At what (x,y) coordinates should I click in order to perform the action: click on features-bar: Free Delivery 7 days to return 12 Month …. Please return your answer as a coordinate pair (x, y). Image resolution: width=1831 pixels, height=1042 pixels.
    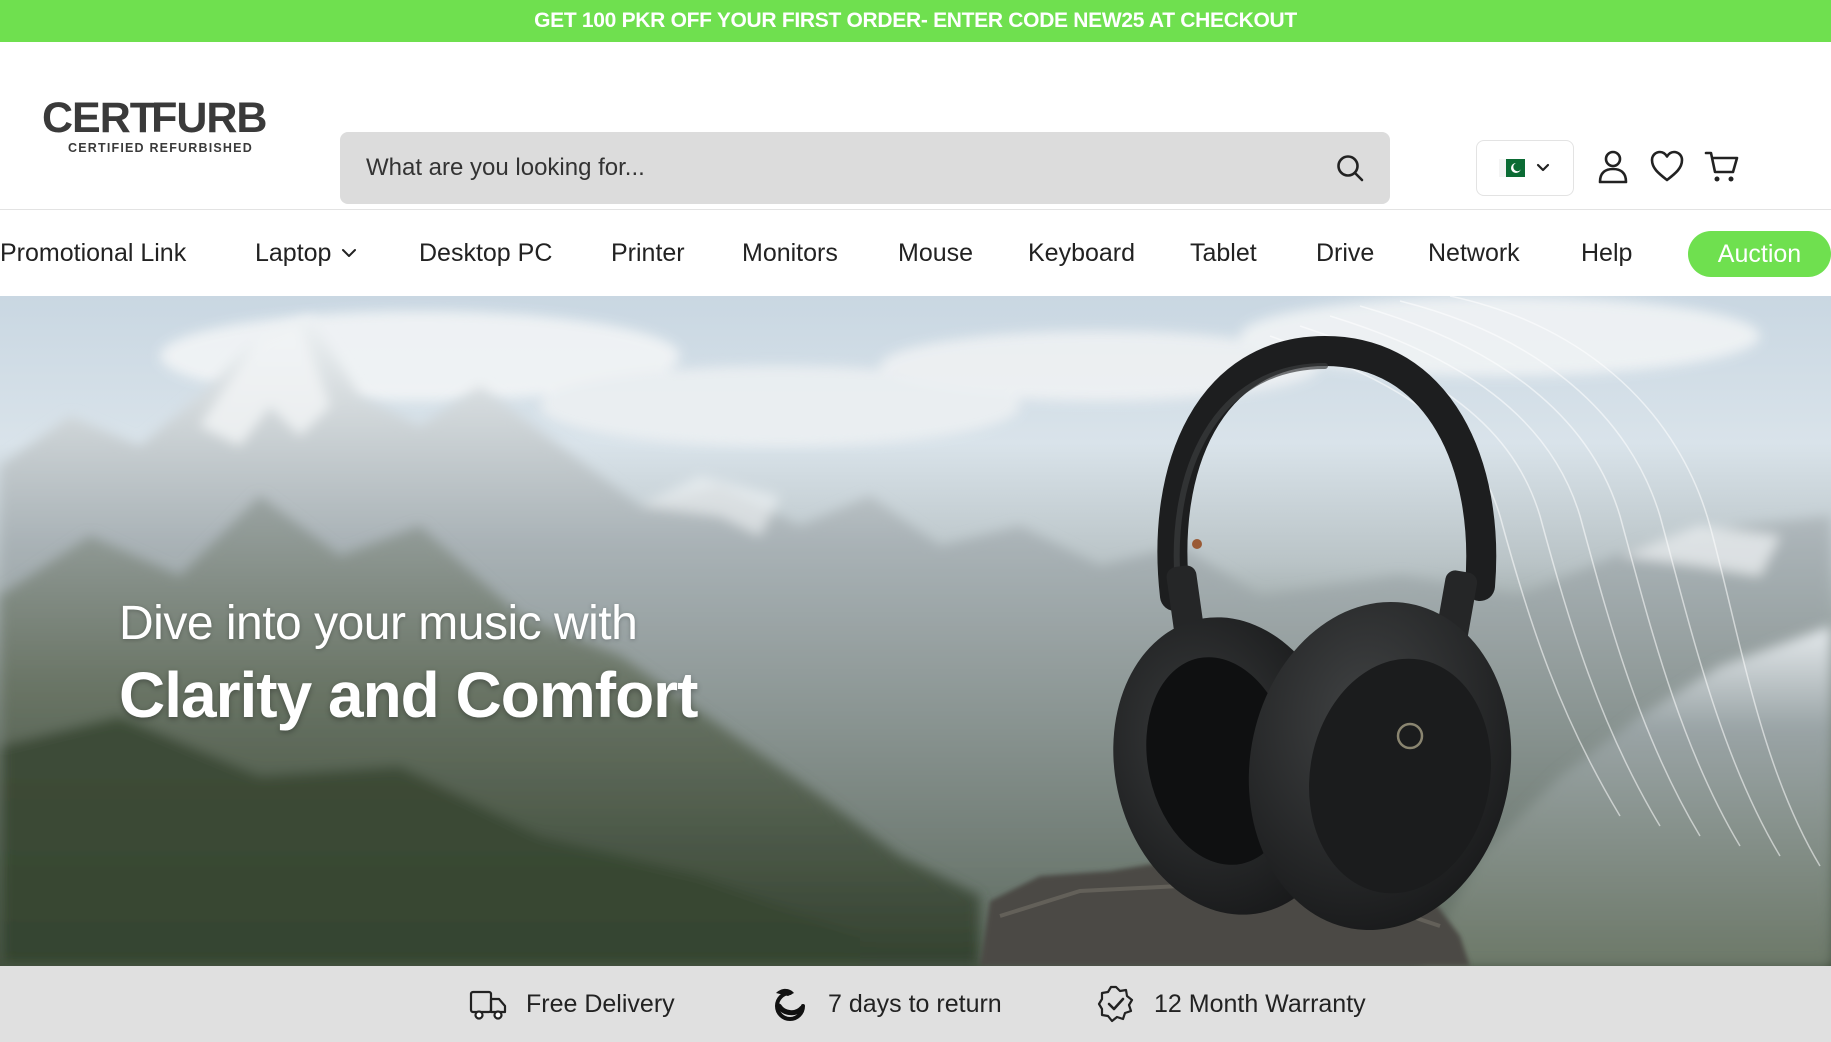
    Looking at the image, I should click on (915, 1004).